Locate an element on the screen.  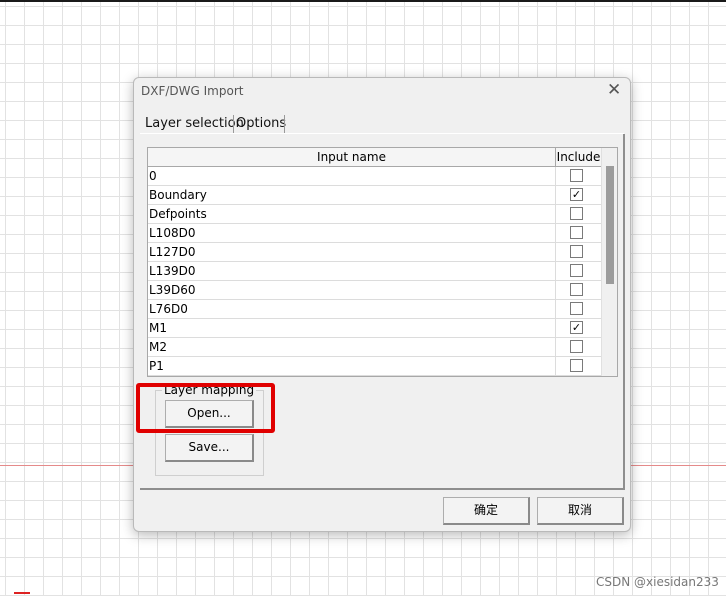
layer-name: L127D0 is located at coordinates (172, 252).